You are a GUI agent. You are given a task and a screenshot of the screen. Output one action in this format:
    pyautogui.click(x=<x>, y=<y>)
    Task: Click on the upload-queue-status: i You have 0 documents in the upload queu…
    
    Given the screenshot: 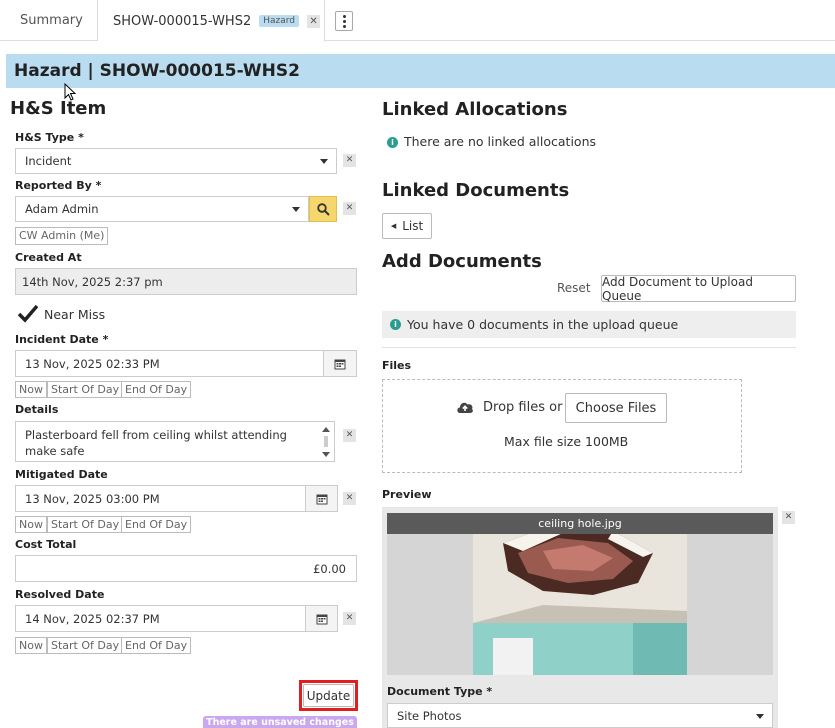 What is the action you would take?
    pyautogui.click(x=589, y=324)
    